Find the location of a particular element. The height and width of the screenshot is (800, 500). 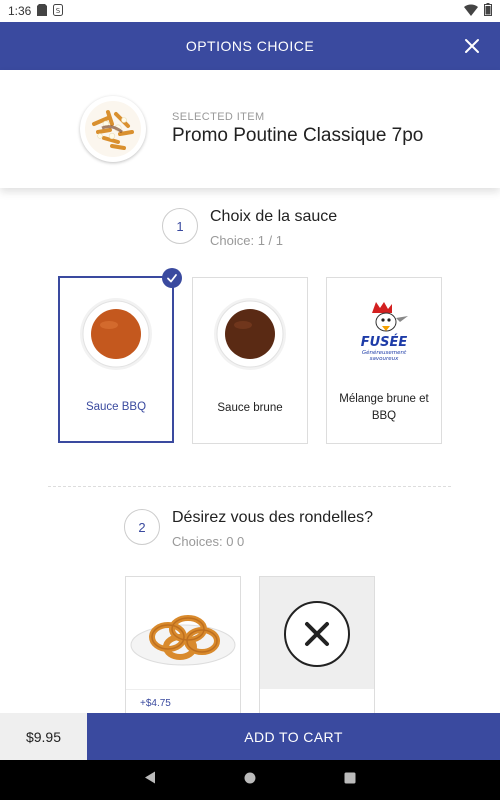

fusee-tagline-2: savoureux is located at coordinates (384, 359).